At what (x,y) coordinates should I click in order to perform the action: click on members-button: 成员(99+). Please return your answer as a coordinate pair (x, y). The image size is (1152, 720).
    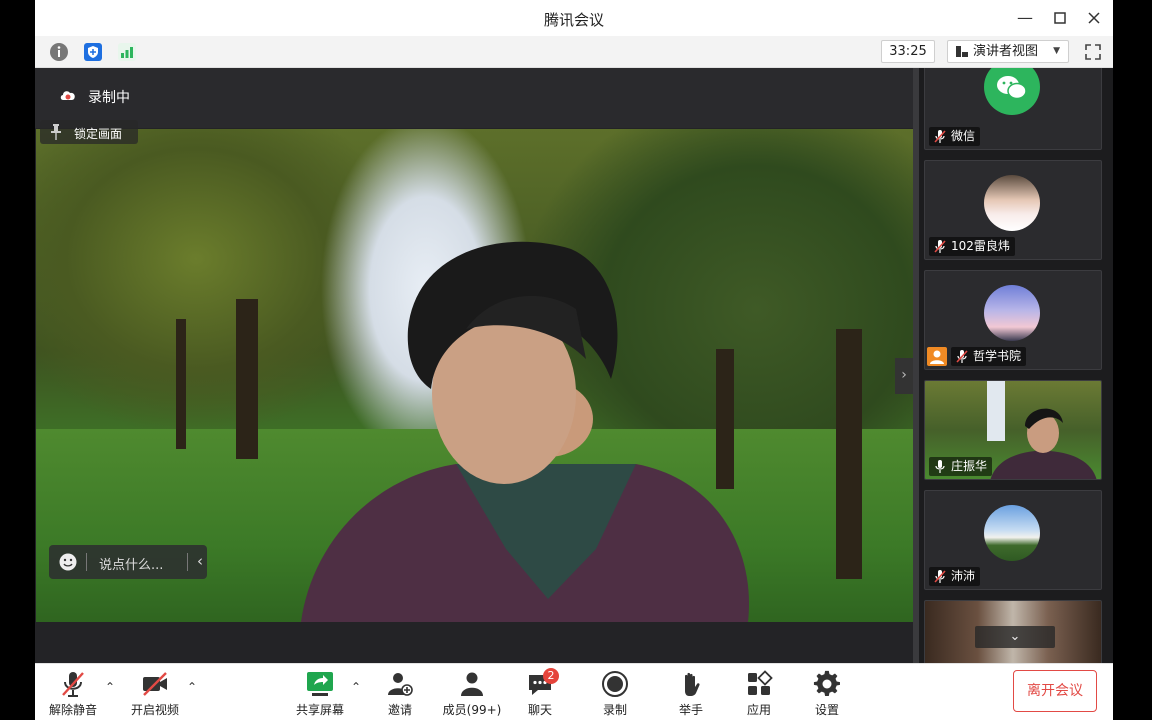
    Looking at the image, I should click on (472, 693).